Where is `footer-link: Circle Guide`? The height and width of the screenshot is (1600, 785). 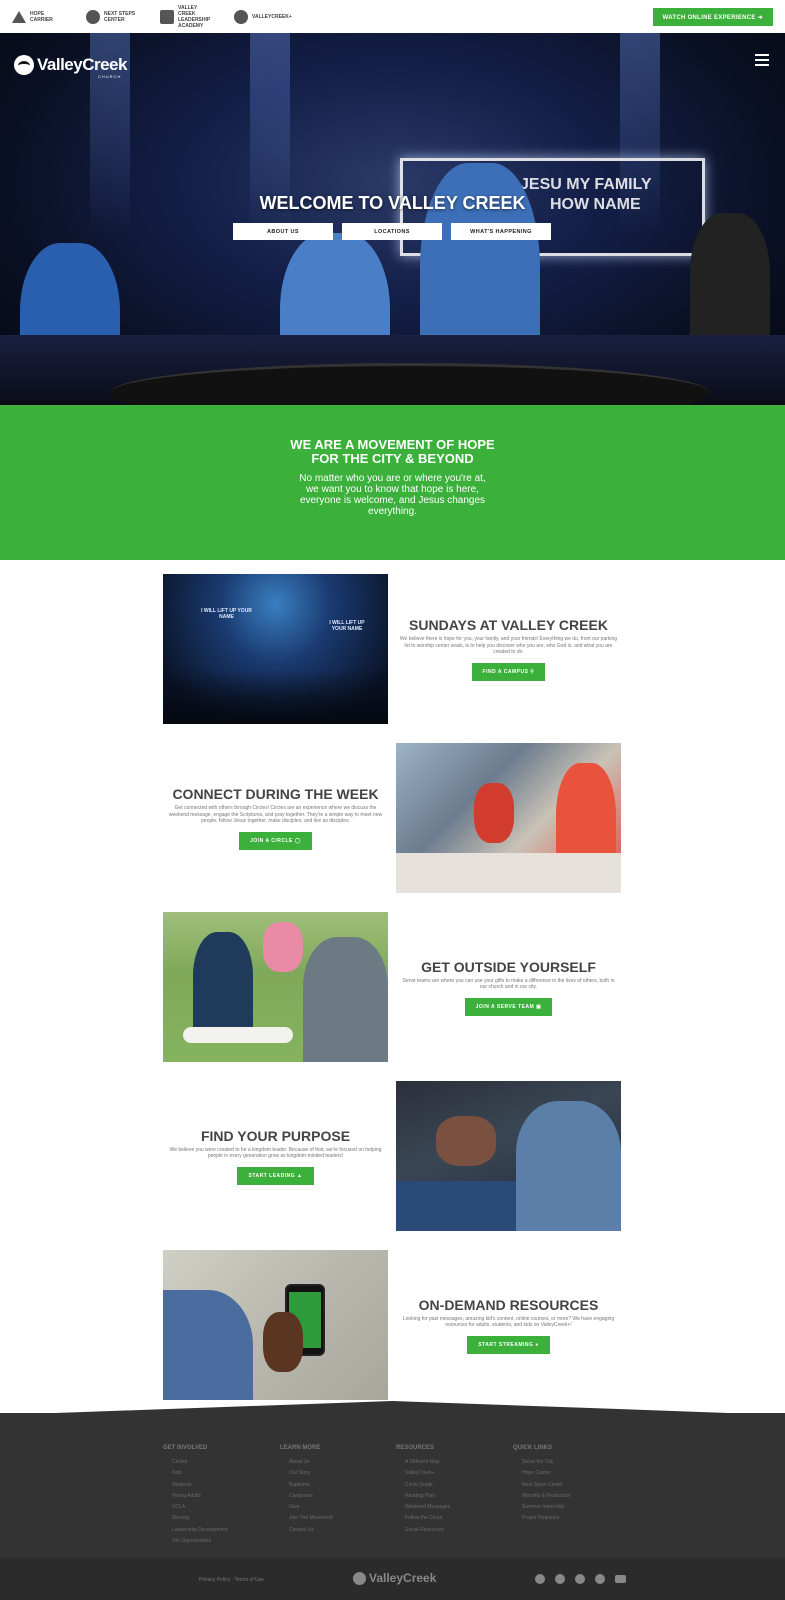 footer-link: Circle Guide is located at coordinates (451, 1485).